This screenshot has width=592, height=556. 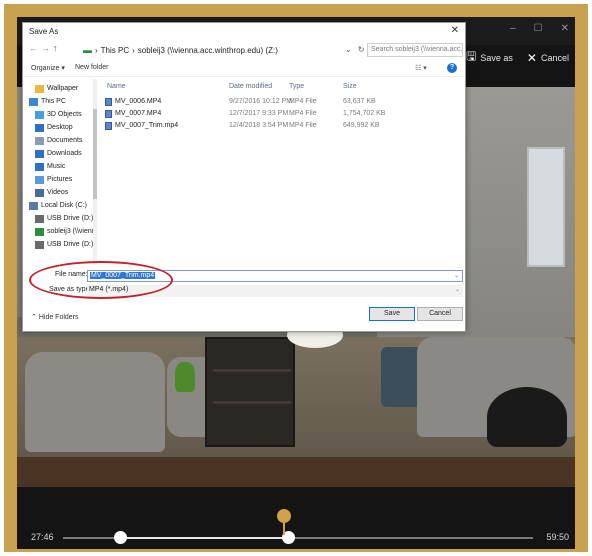 What do you see at coordinates (350, 86) in the screenshot?
I see `column-size: Size` at bounding box center [350, 86].